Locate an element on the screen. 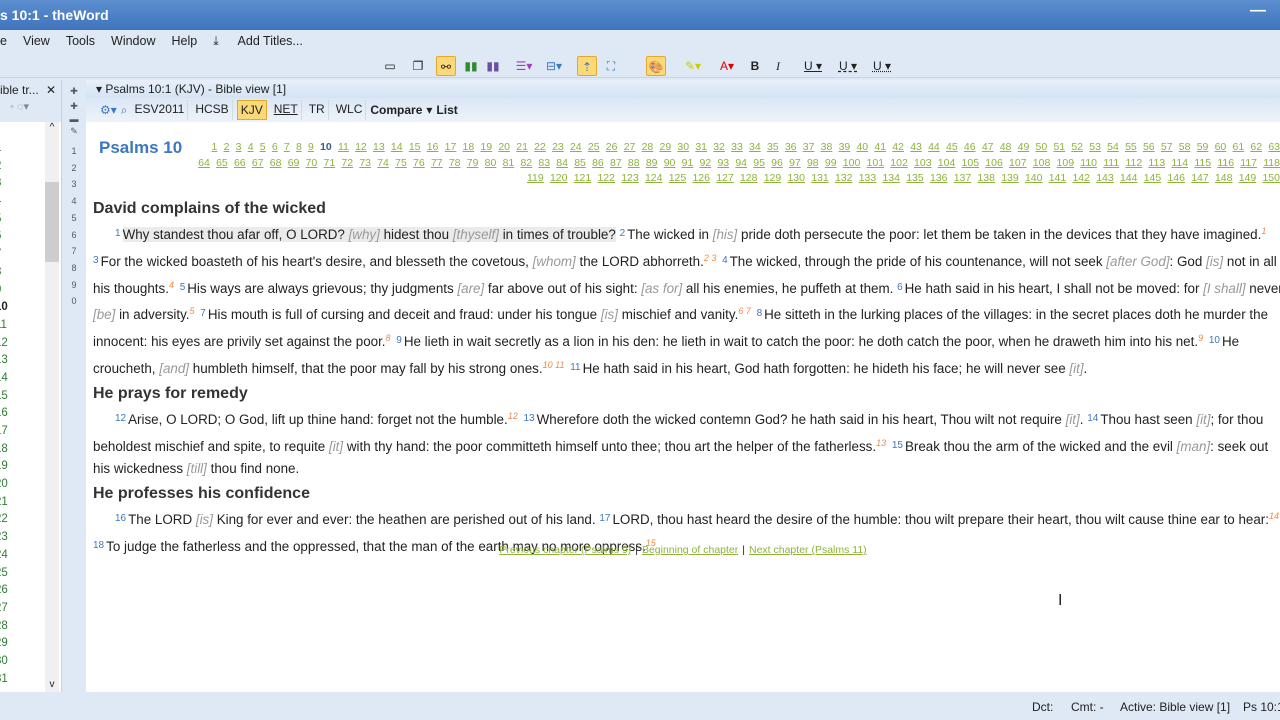  chapter-link: 85 is located at coordinates (580, 163).